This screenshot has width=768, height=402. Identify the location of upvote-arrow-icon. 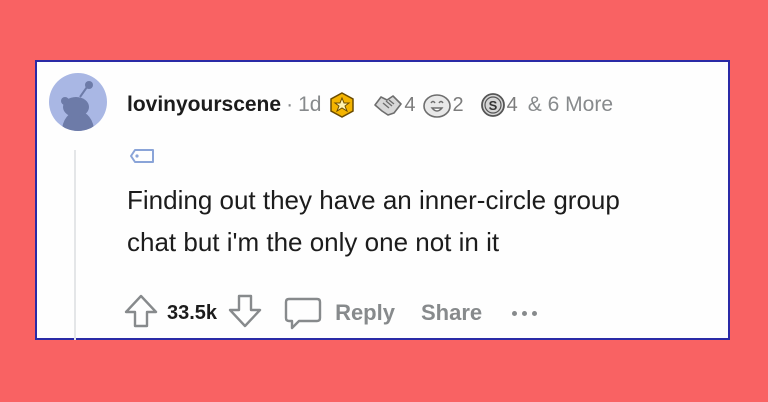
(141, 310).